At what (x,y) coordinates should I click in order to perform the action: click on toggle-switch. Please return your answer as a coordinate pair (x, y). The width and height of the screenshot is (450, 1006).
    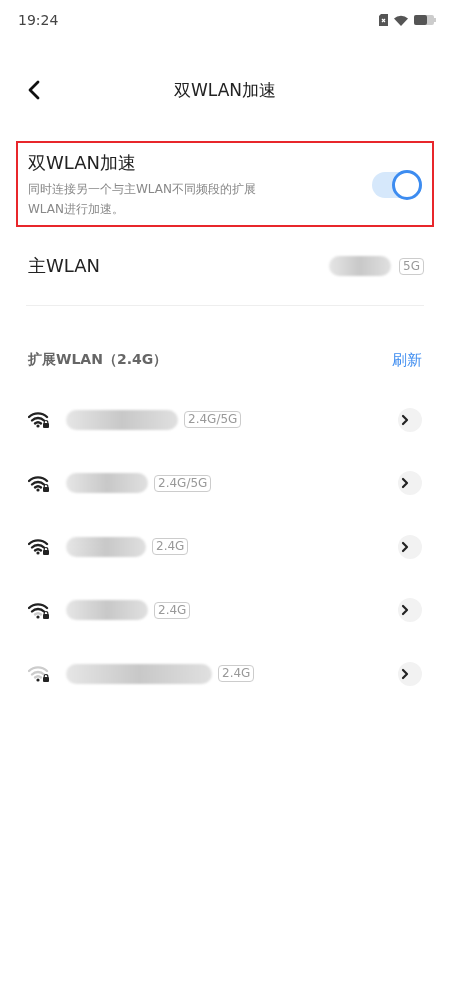
    Looking at the image, I should click on (397, 185).